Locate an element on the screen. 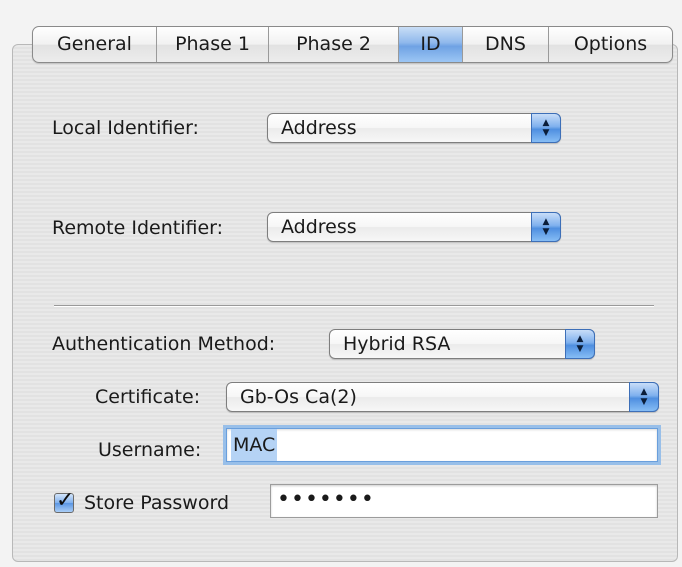 The height and width of the screenshot is (567, 682). local-identifier-label: Local Identifier: is located at coordinates (125, 128).